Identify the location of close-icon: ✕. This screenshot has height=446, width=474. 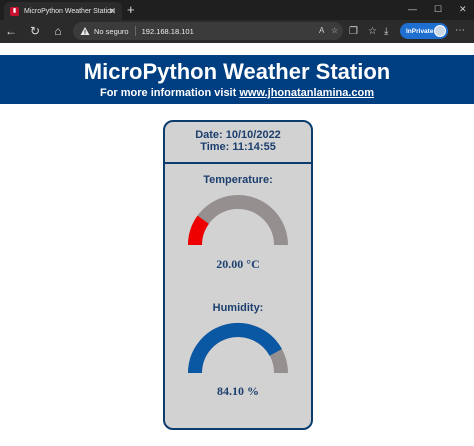
(112, 11).